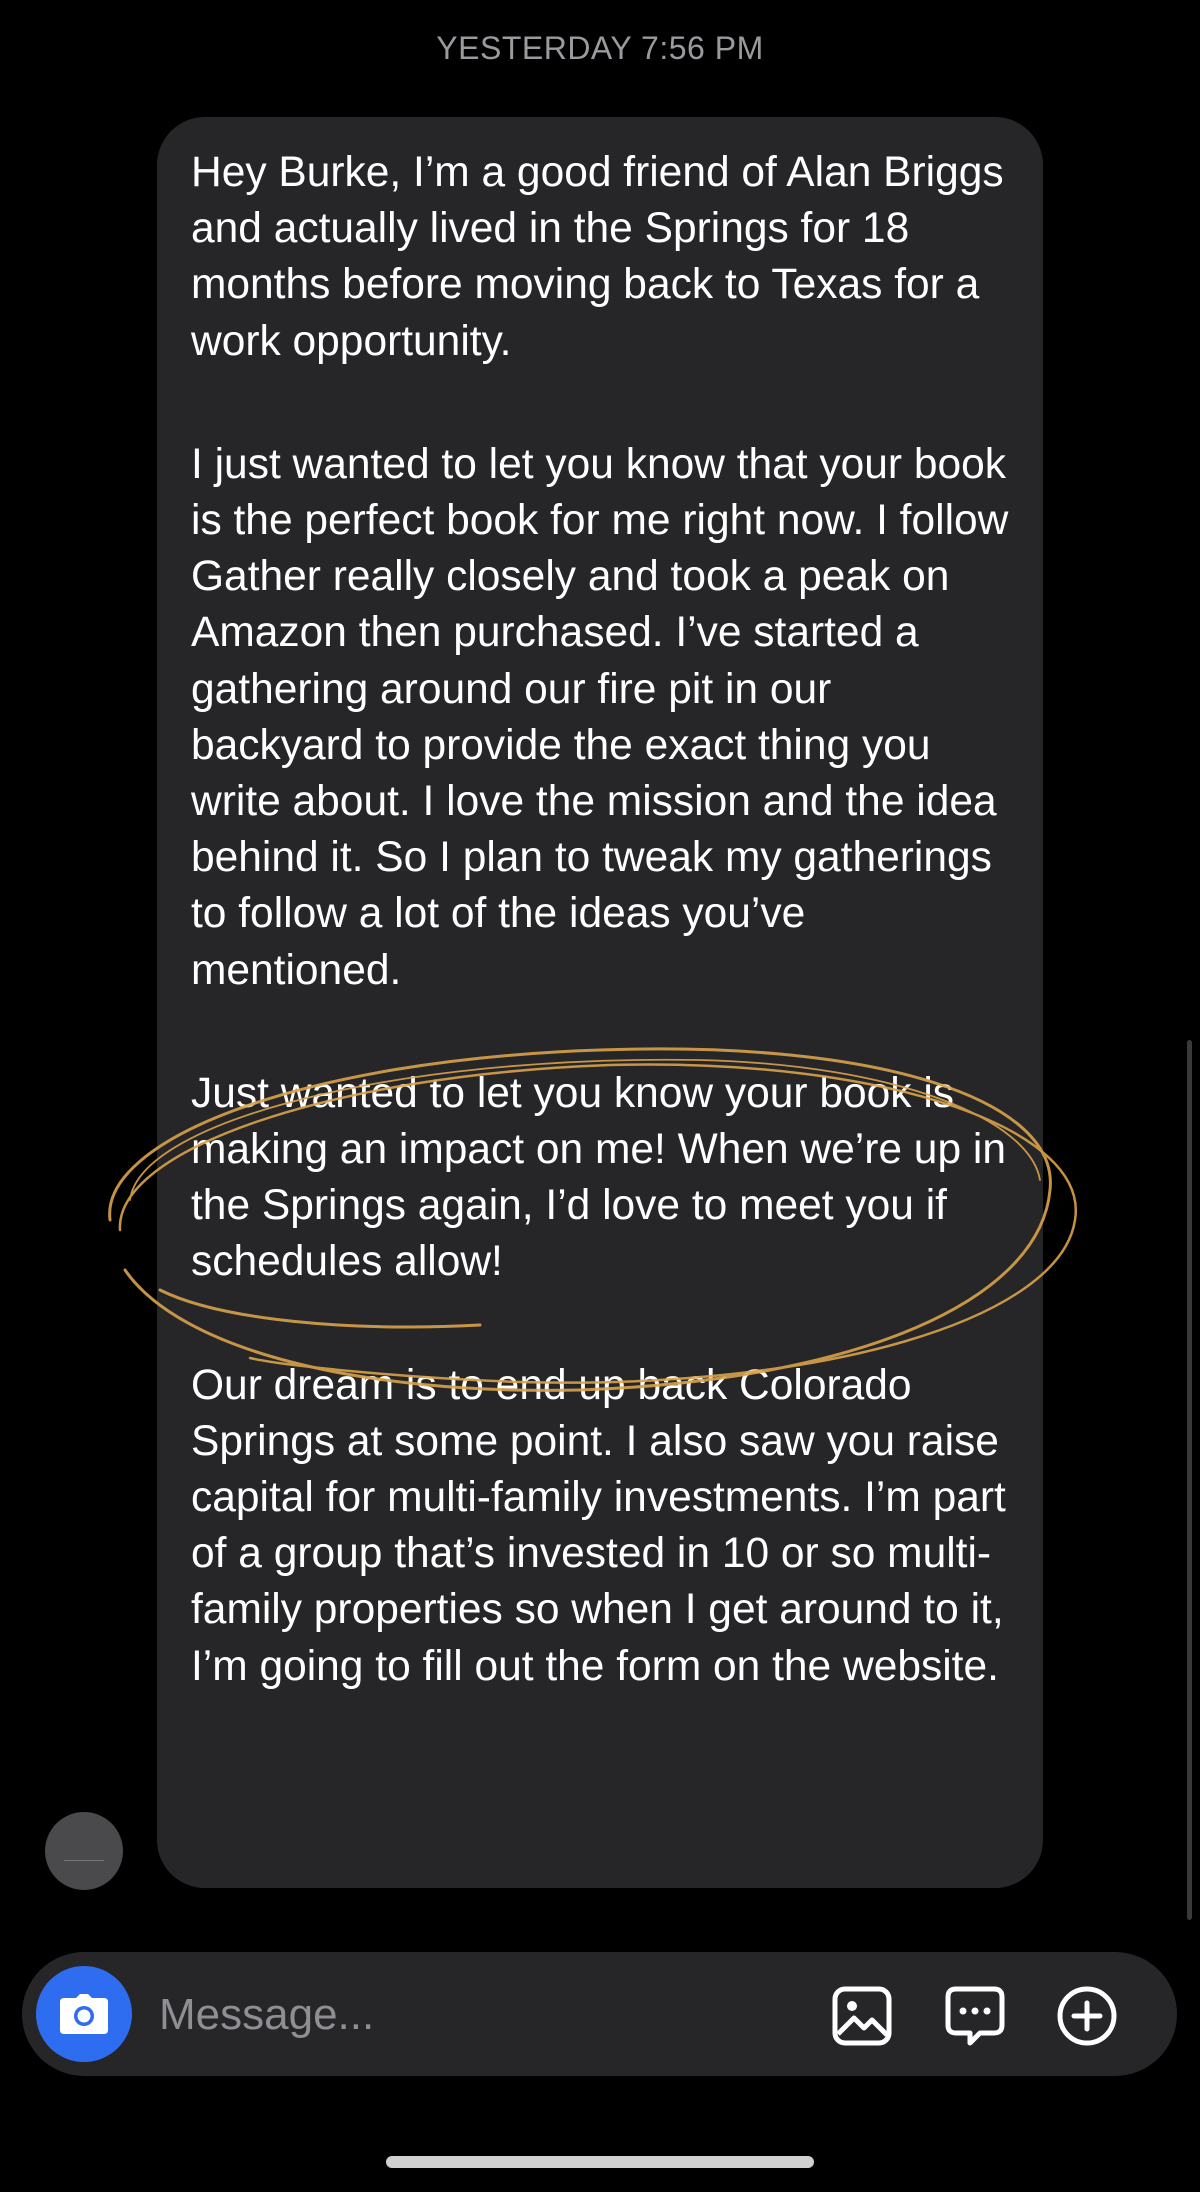 This screenshot has width=1200, height=2192. I want to click on sticker-chat-icon, so click(975, 2016).